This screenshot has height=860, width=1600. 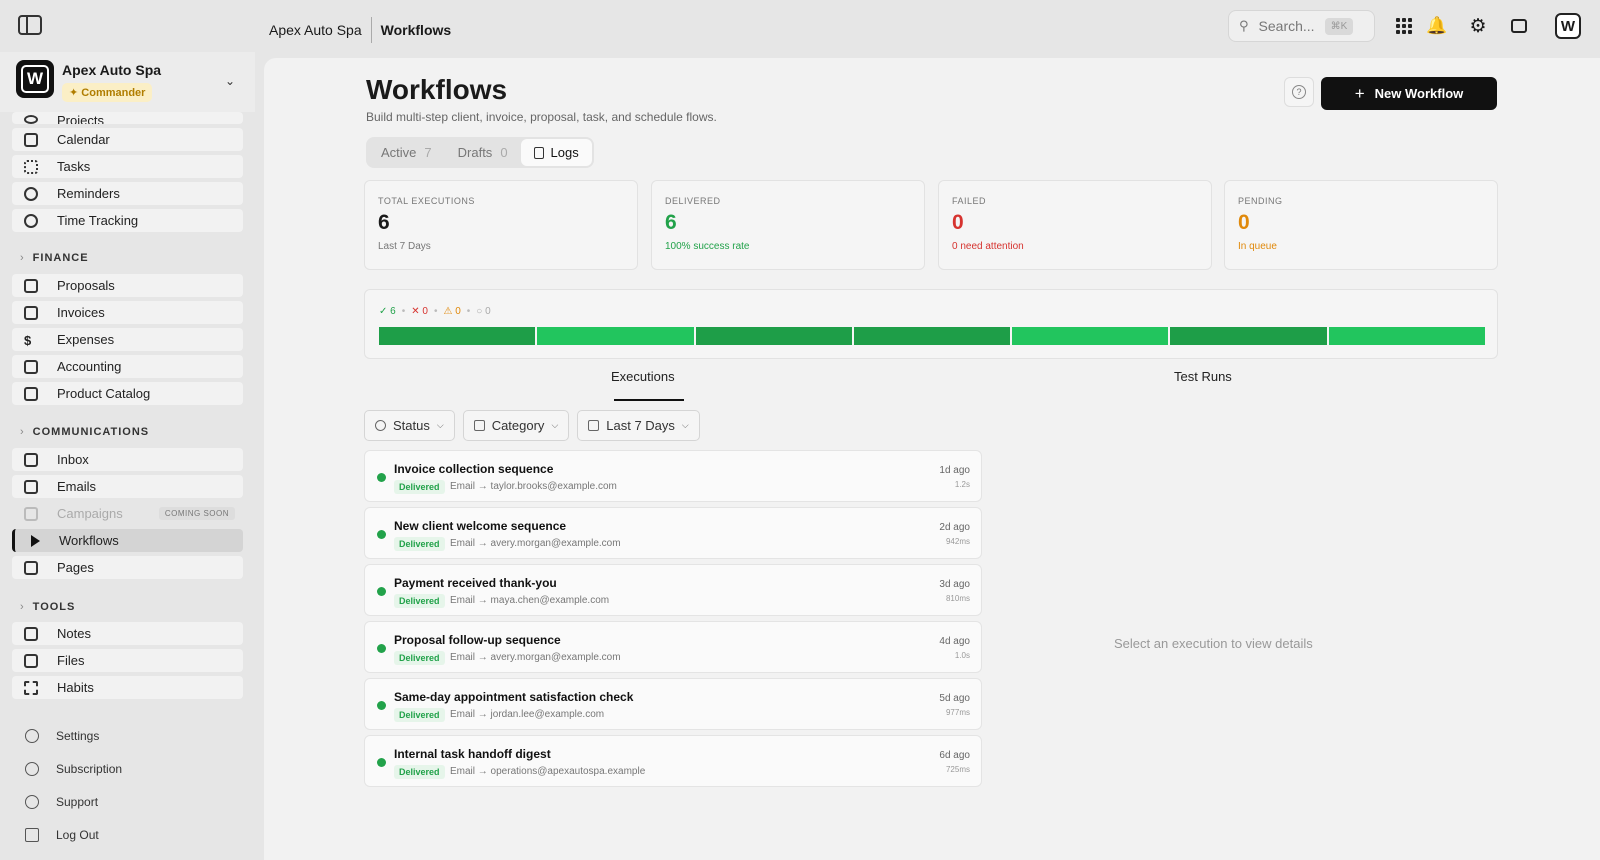 I want to click on check-circle-icon, so click(x=380, y=425).